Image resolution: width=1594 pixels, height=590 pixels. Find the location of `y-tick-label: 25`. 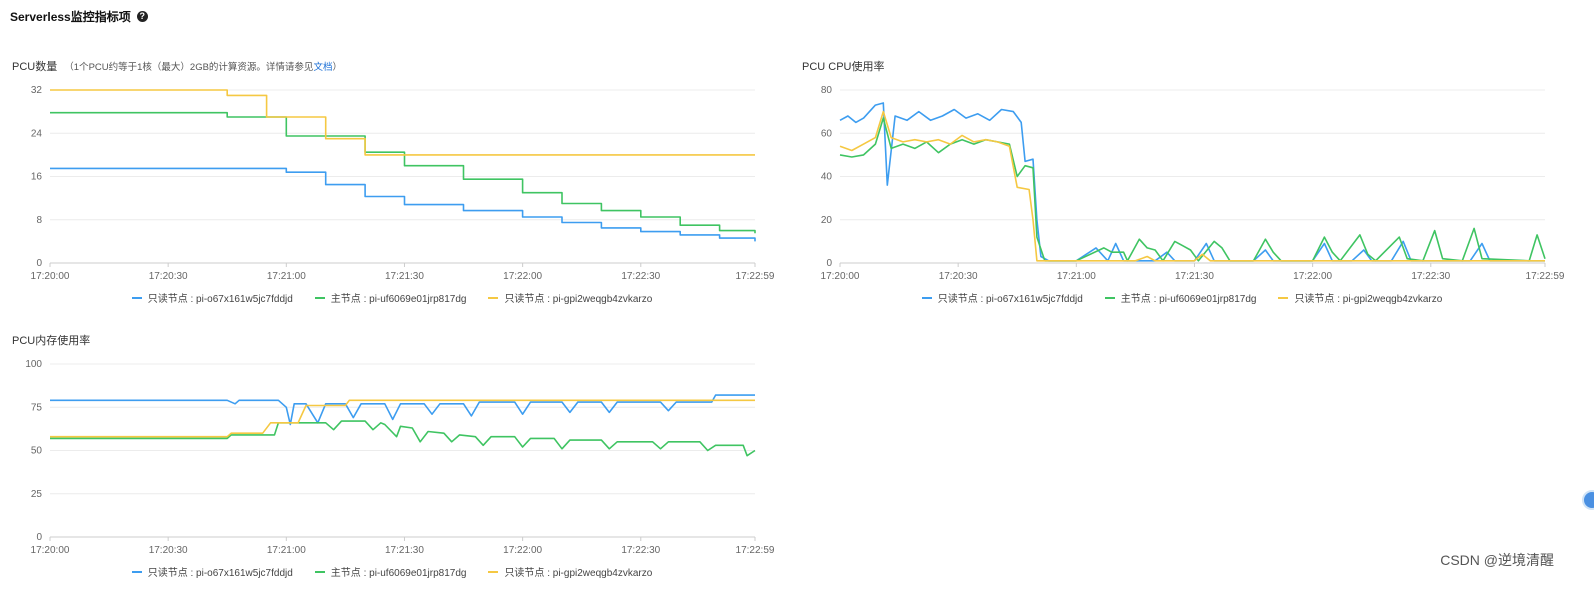

y-tick-label: 25 is located at coordinates (37, 494).